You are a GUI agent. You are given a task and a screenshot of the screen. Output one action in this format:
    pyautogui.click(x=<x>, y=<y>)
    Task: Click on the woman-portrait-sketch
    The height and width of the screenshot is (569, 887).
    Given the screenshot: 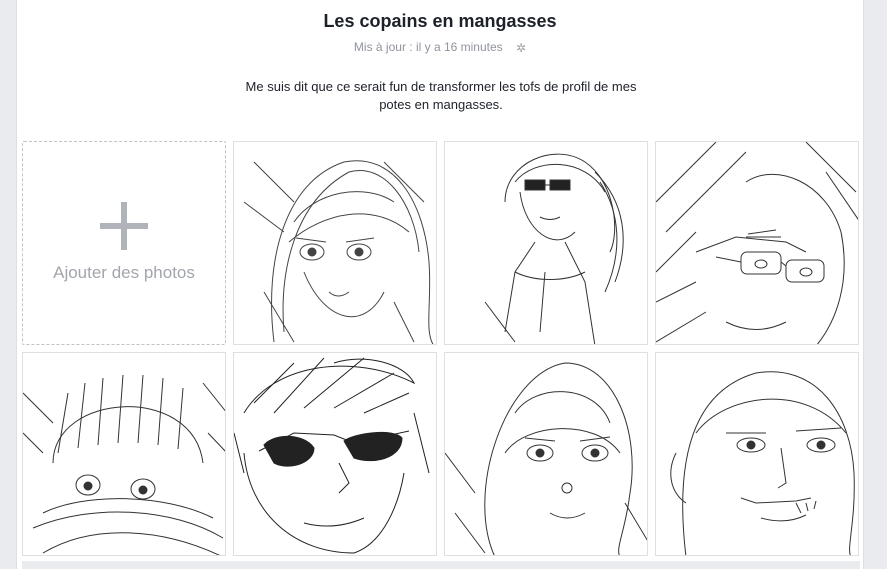 What is the action you would take?
    pyautogui.click(x=338, y=252)
    